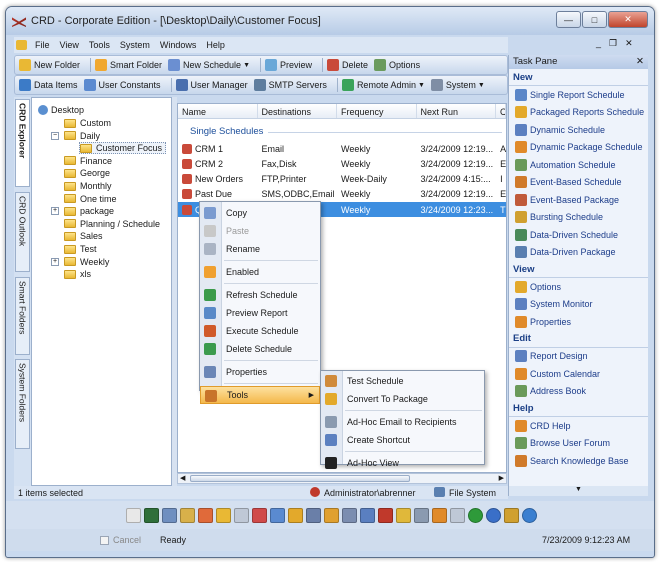 The height and width of the screenshot is (562, 660). Describe the element at coordinates (260, 313) in the screenshot. I see `menu-item-preview-report: Preview Report` at that location.